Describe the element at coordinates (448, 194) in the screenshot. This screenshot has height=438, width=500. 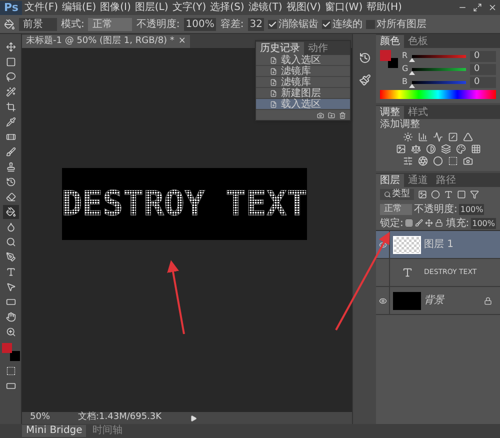
I see `type-filter-icon` at that location.